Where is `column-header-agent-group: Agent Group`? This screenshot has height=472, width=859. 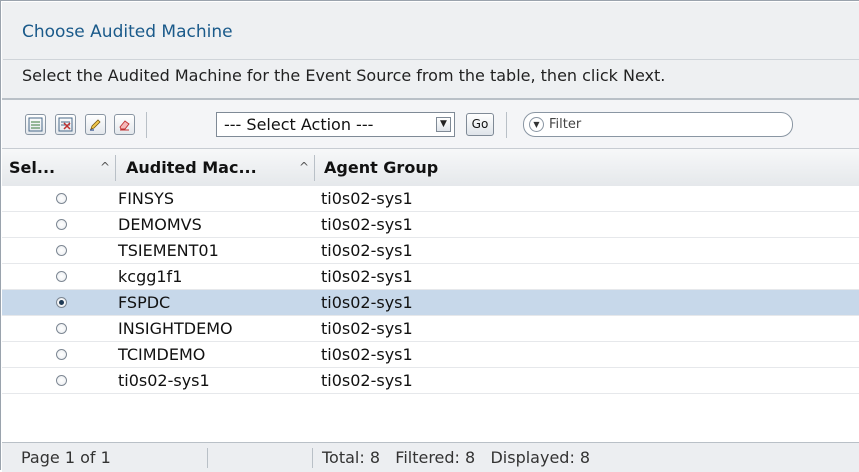
column-header-agent-group: Agent Group is located at coordinates (381, 167).